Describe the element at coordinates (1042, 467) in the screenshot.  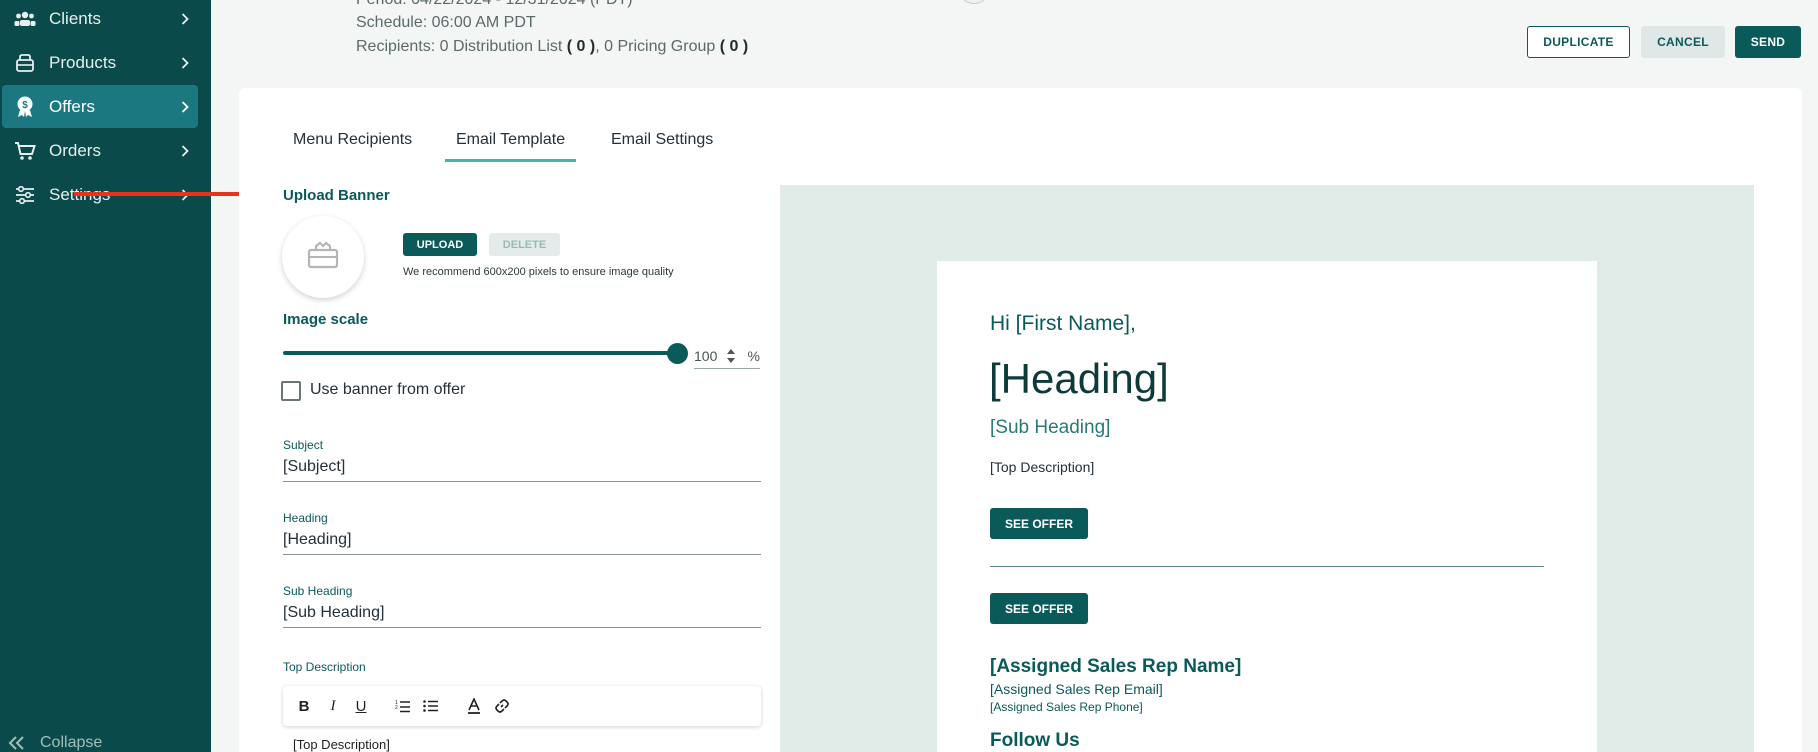
I see `preview-top-description: [Top Description]` at that location.